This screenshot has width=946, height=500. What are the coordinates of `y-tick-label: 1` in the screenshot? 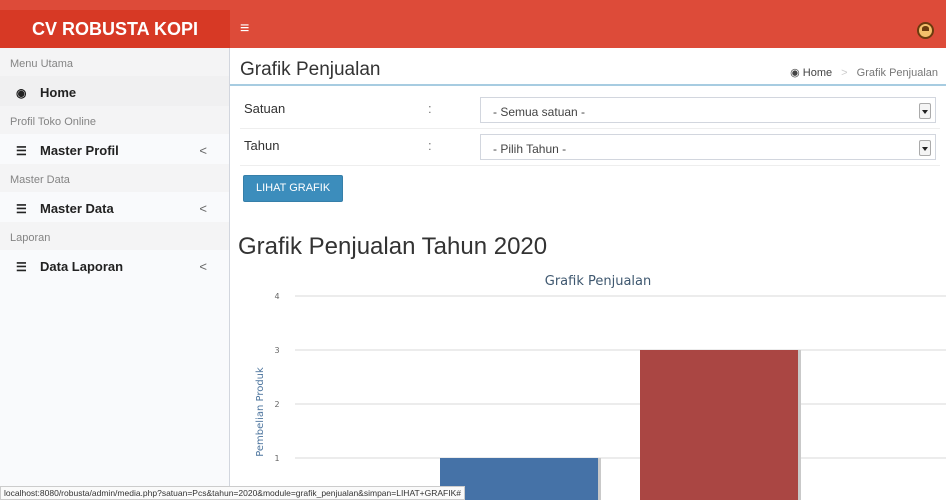 It's located at (276, 458).